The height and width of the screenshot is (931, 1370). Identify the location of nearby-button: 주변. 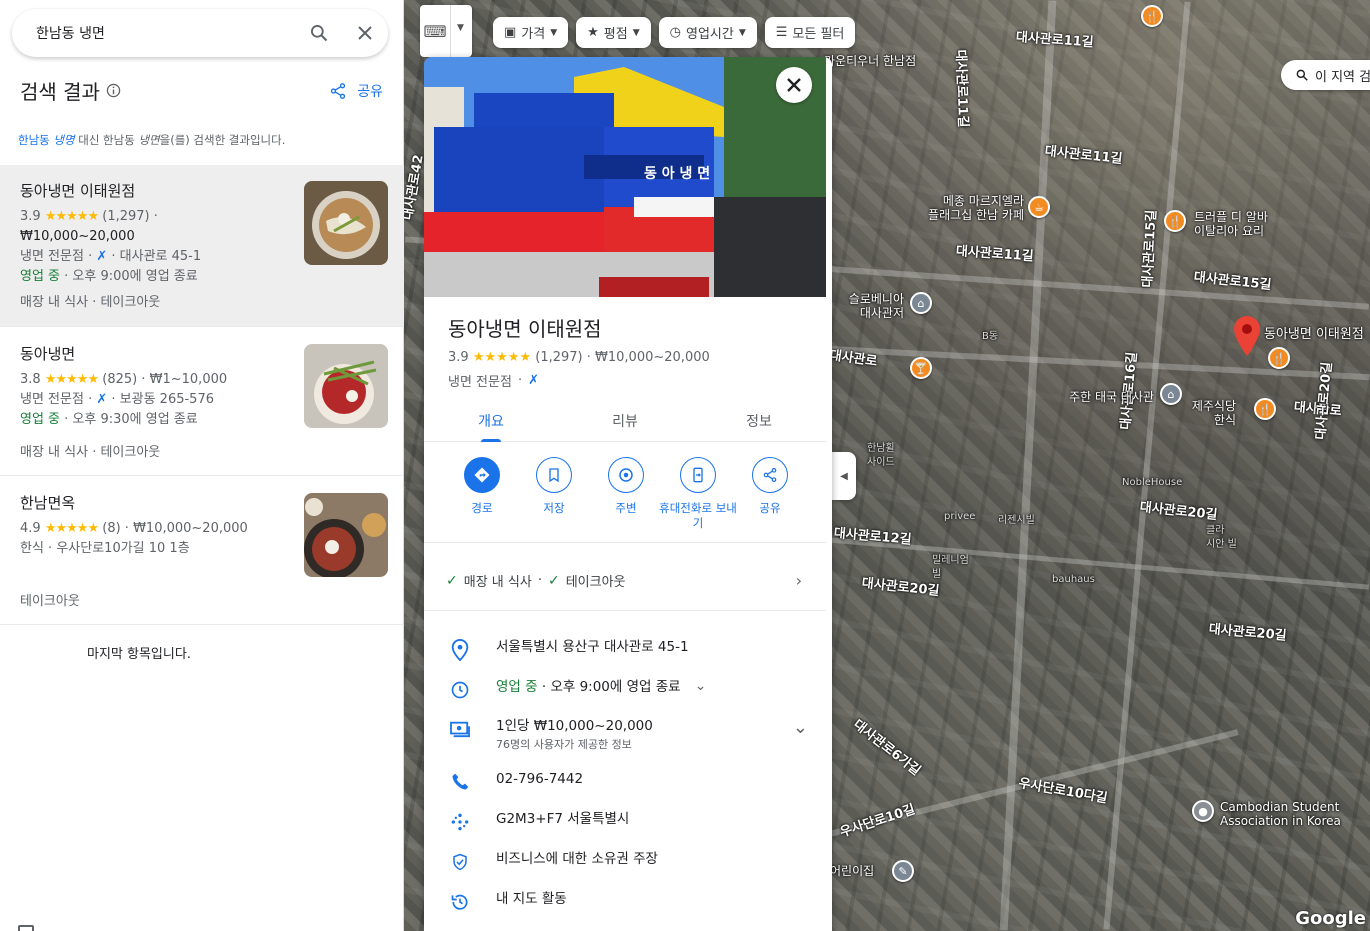
(626, 494).